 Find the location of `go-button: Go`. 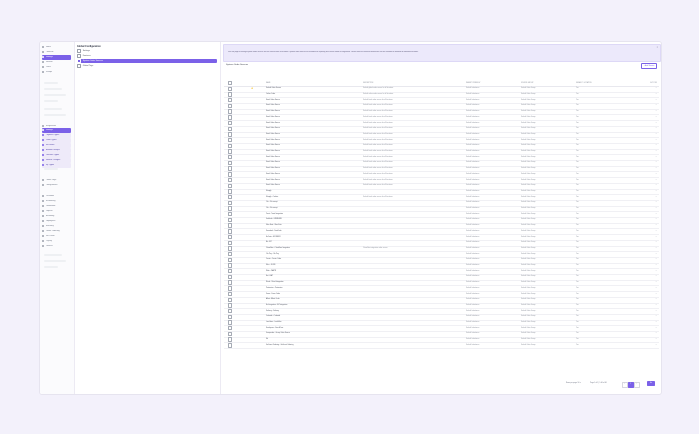

go-button: Go is located at coordinates (651, 383).